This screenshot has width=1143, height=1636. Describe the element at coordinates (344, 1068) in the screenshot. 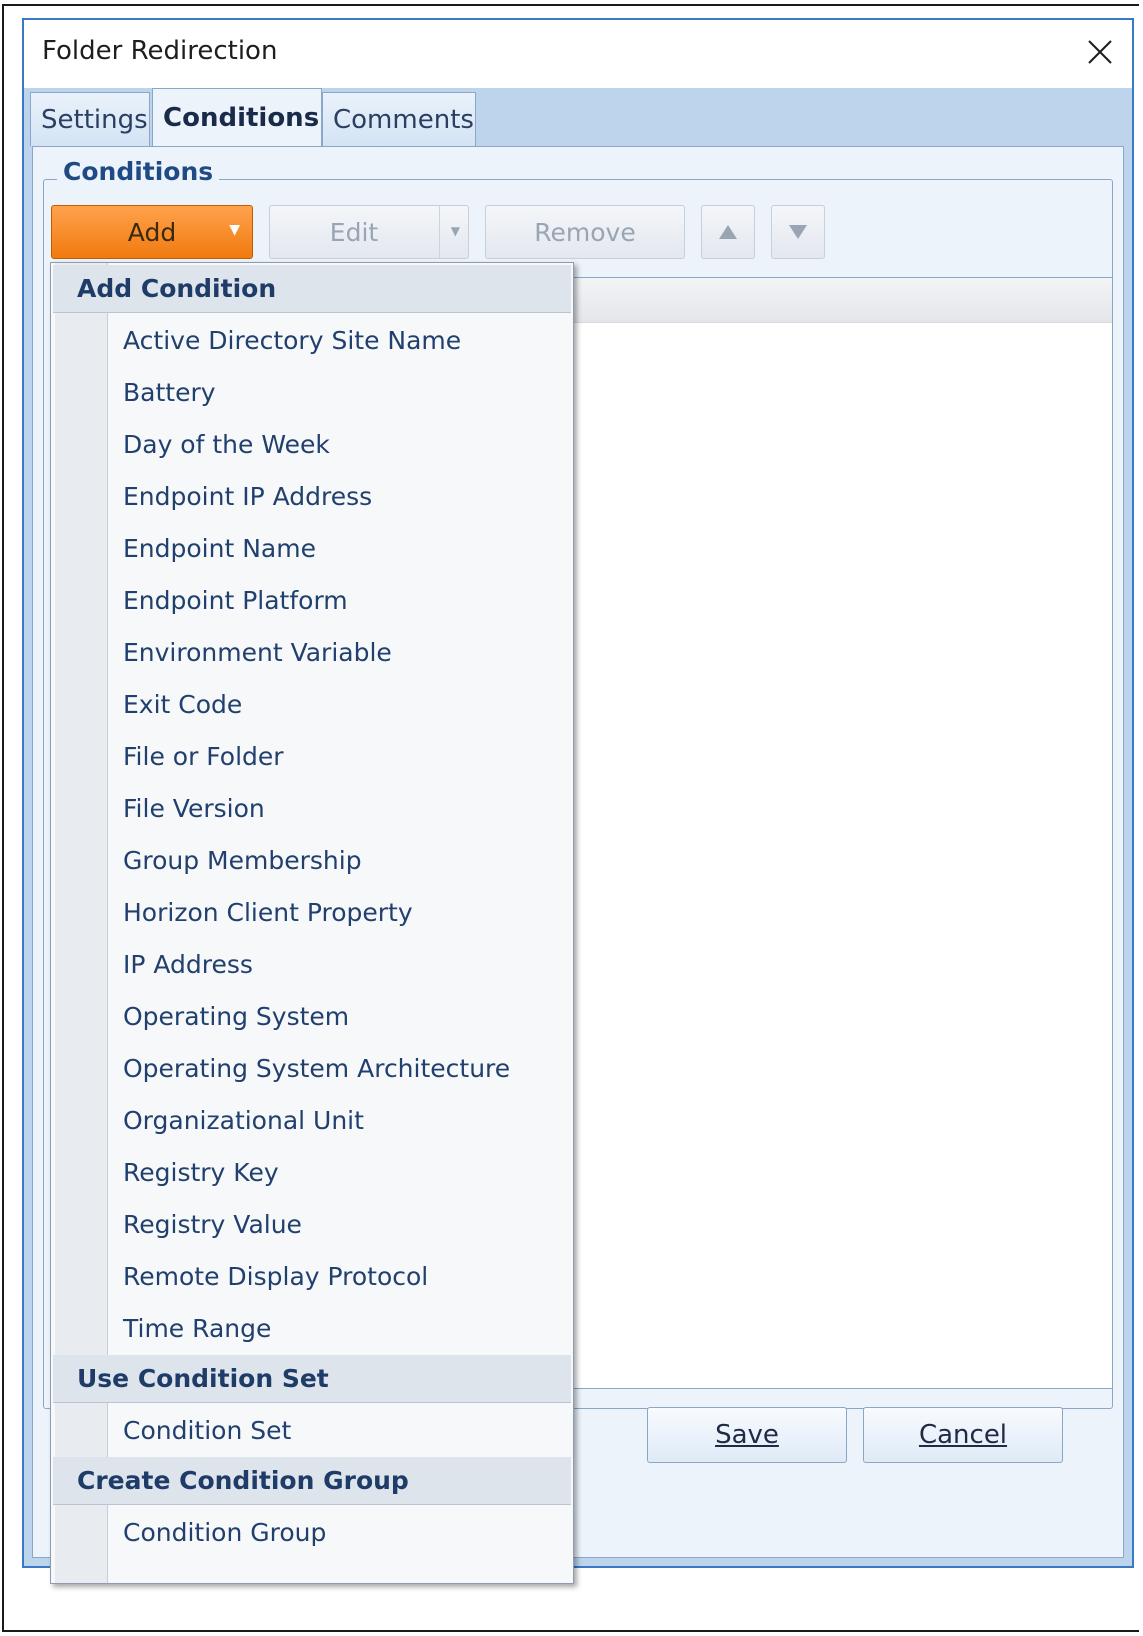

I see `menu-item: Operating System Architecture` at that location.